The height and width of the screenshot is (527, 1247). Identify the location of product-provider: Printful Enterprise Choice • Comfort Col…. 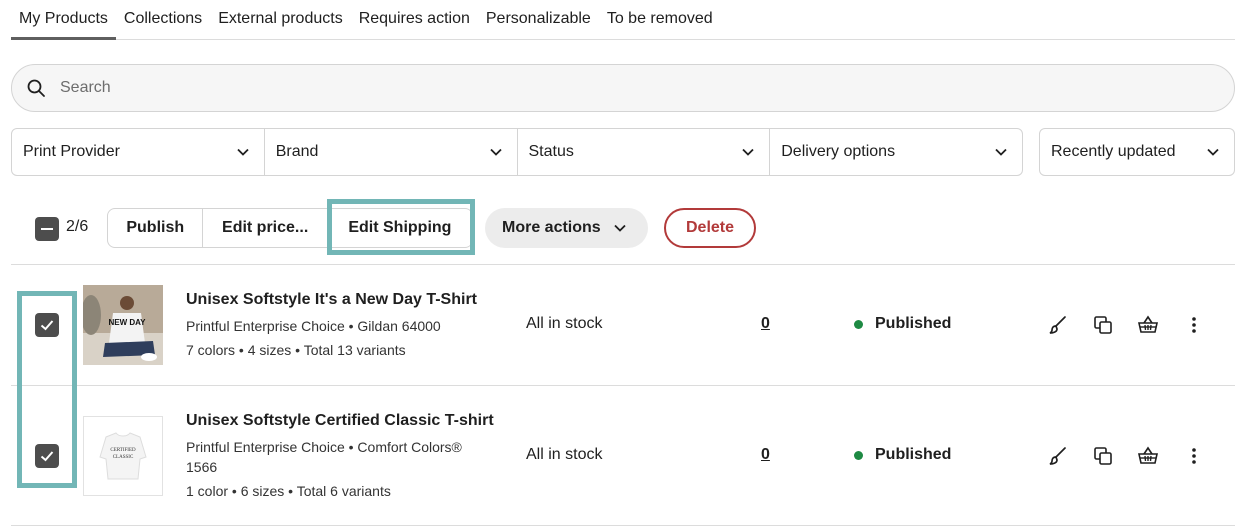
(324, 447).